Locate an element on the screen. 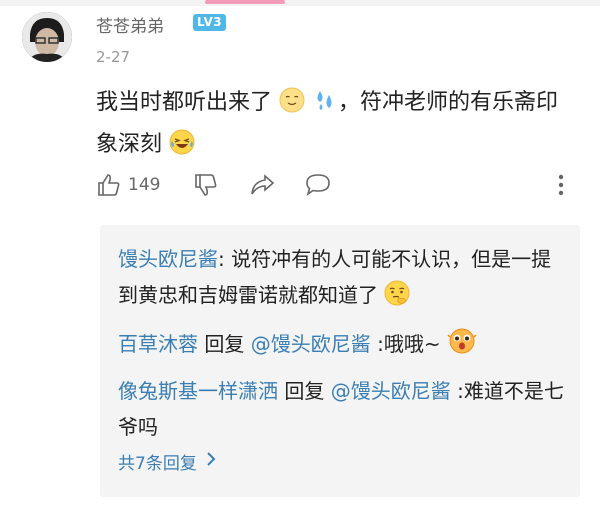 This screenshot has width=600, height=525. smile-emoji-icon is located at coordinates (292, 106).